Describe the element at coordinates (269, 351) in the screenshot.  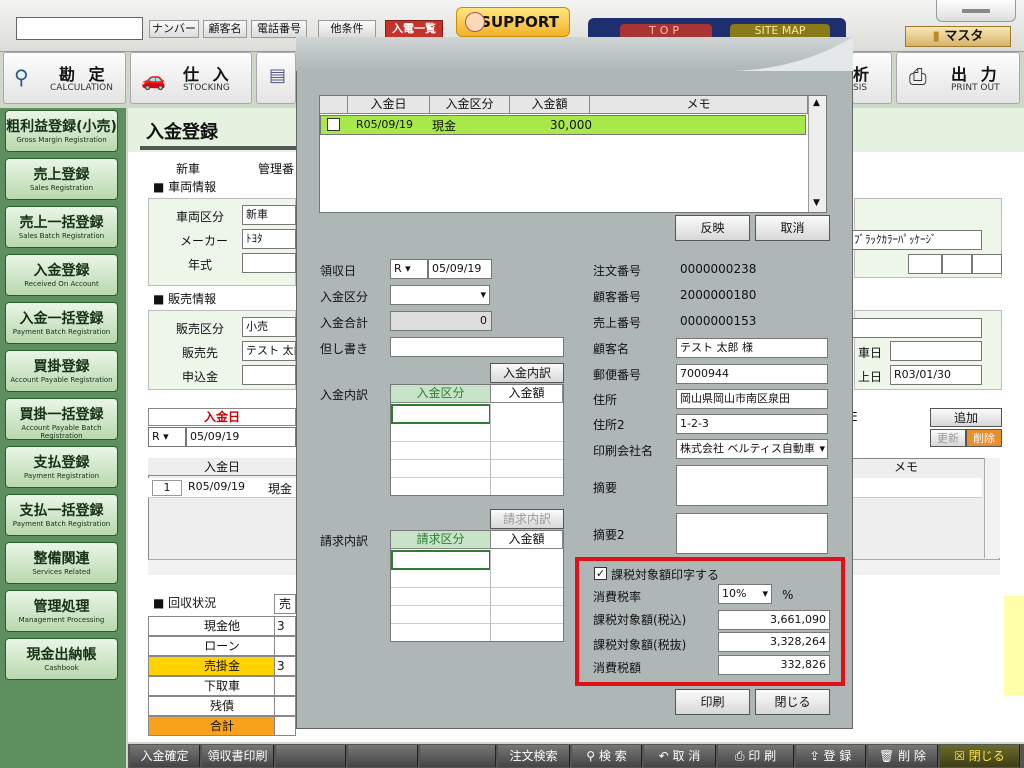
I see `customer-field: テスト 太郎` at that location.